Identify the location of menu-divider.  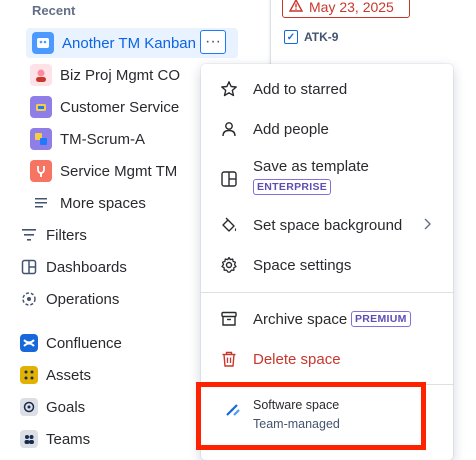
(327, 292).